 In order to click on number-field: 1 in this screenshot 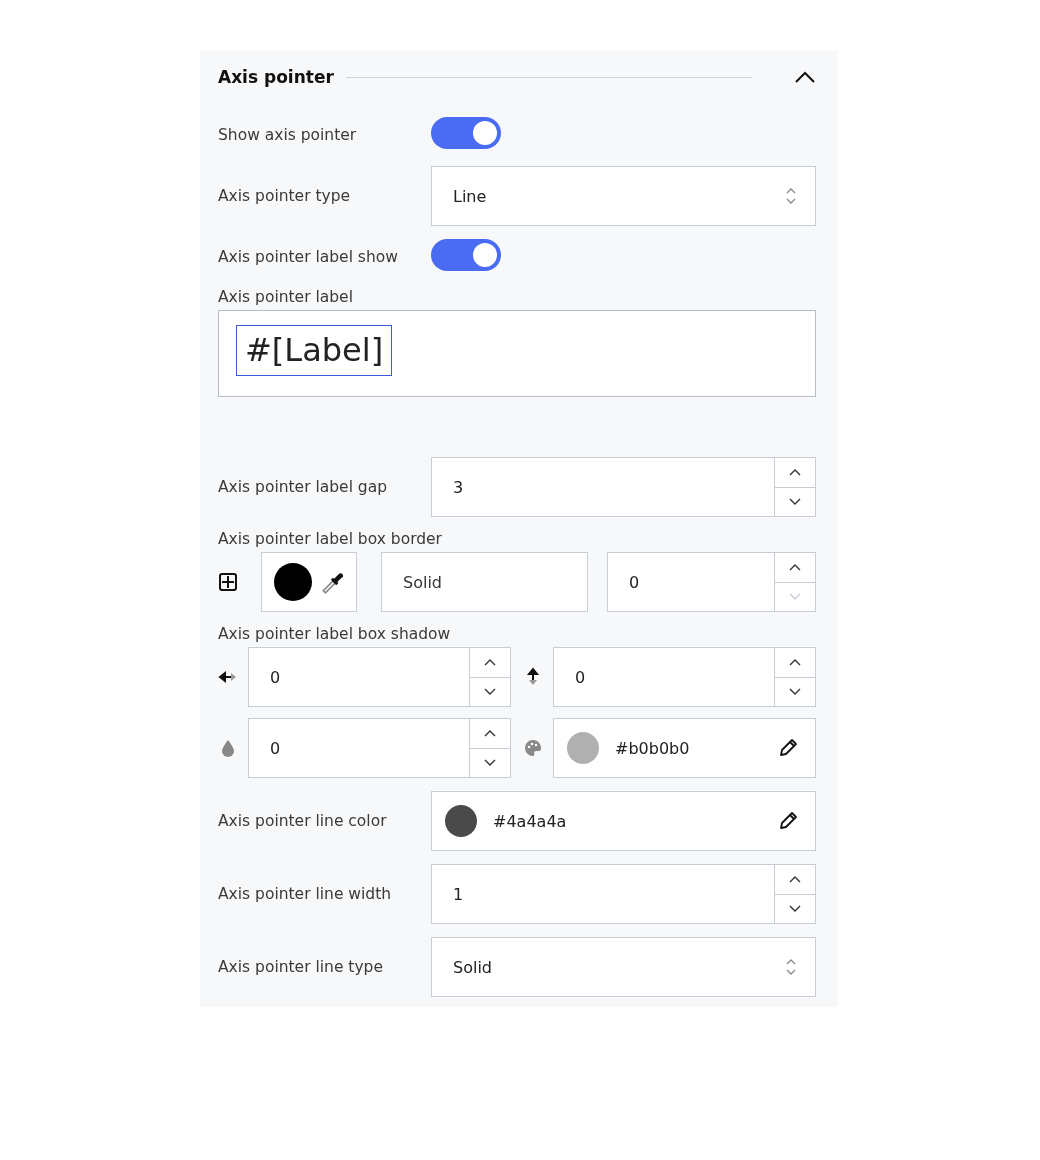, I will do `click(623, 894)`.